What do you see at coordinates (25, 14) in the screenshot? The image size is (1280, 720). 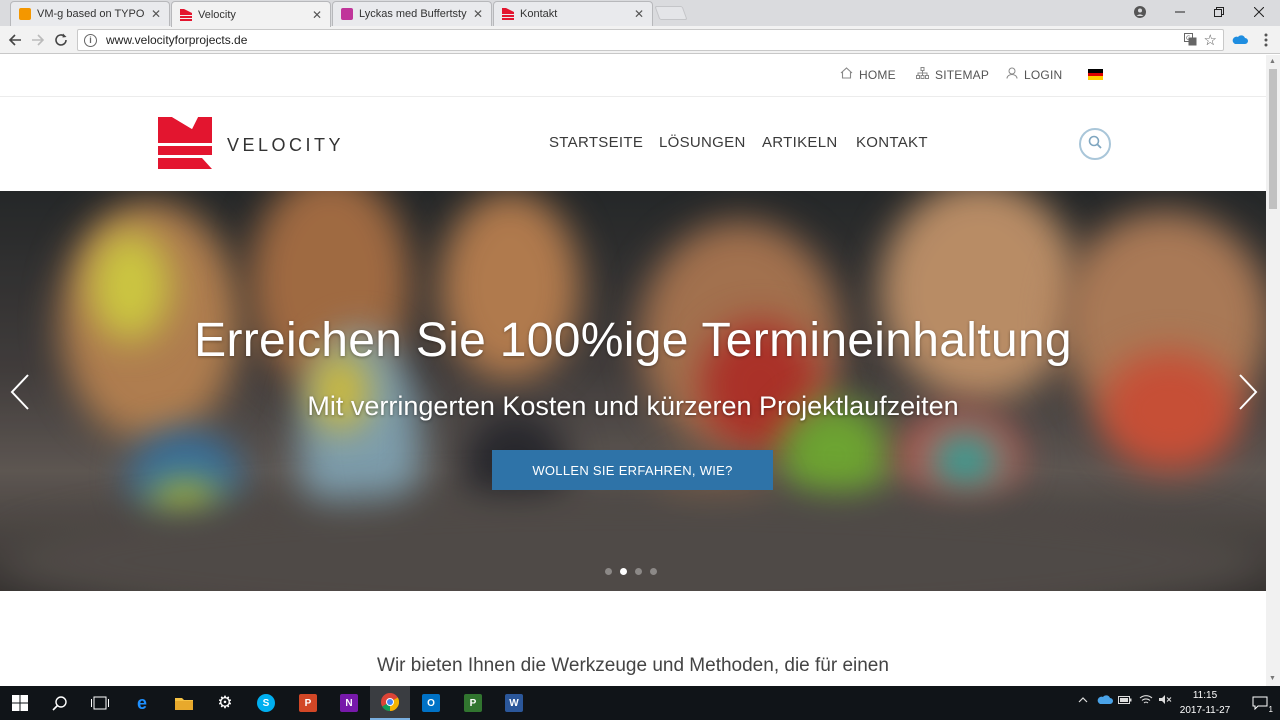 I see `typo3-icon` at bounding box center [25, 14].